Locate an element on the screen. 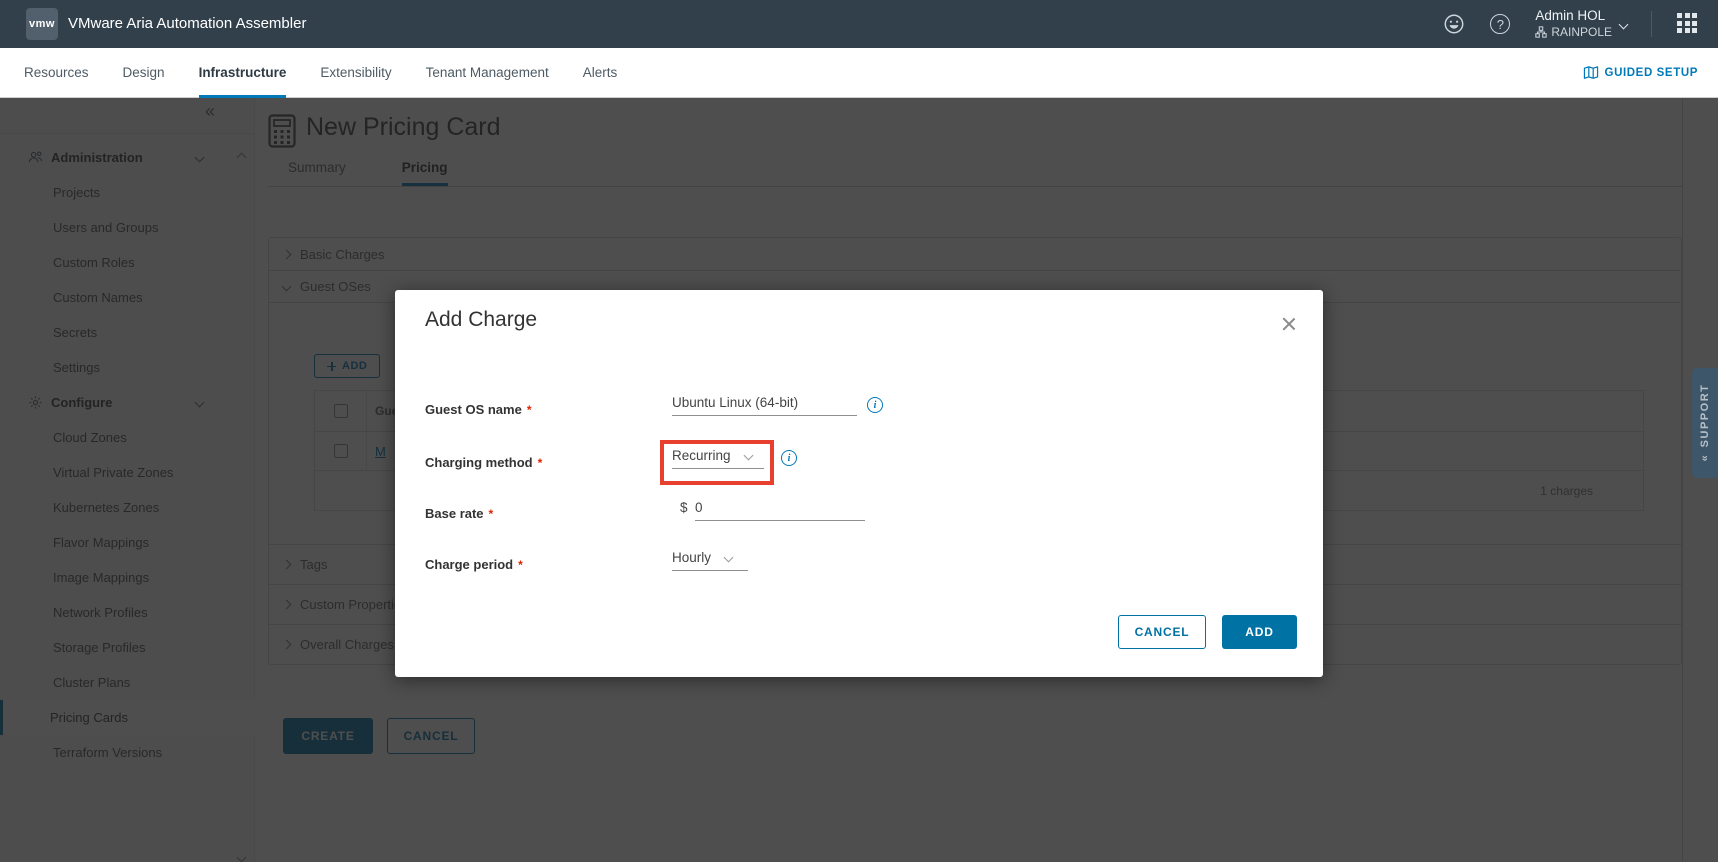  close-icon is located at coordinates (1289, 324).